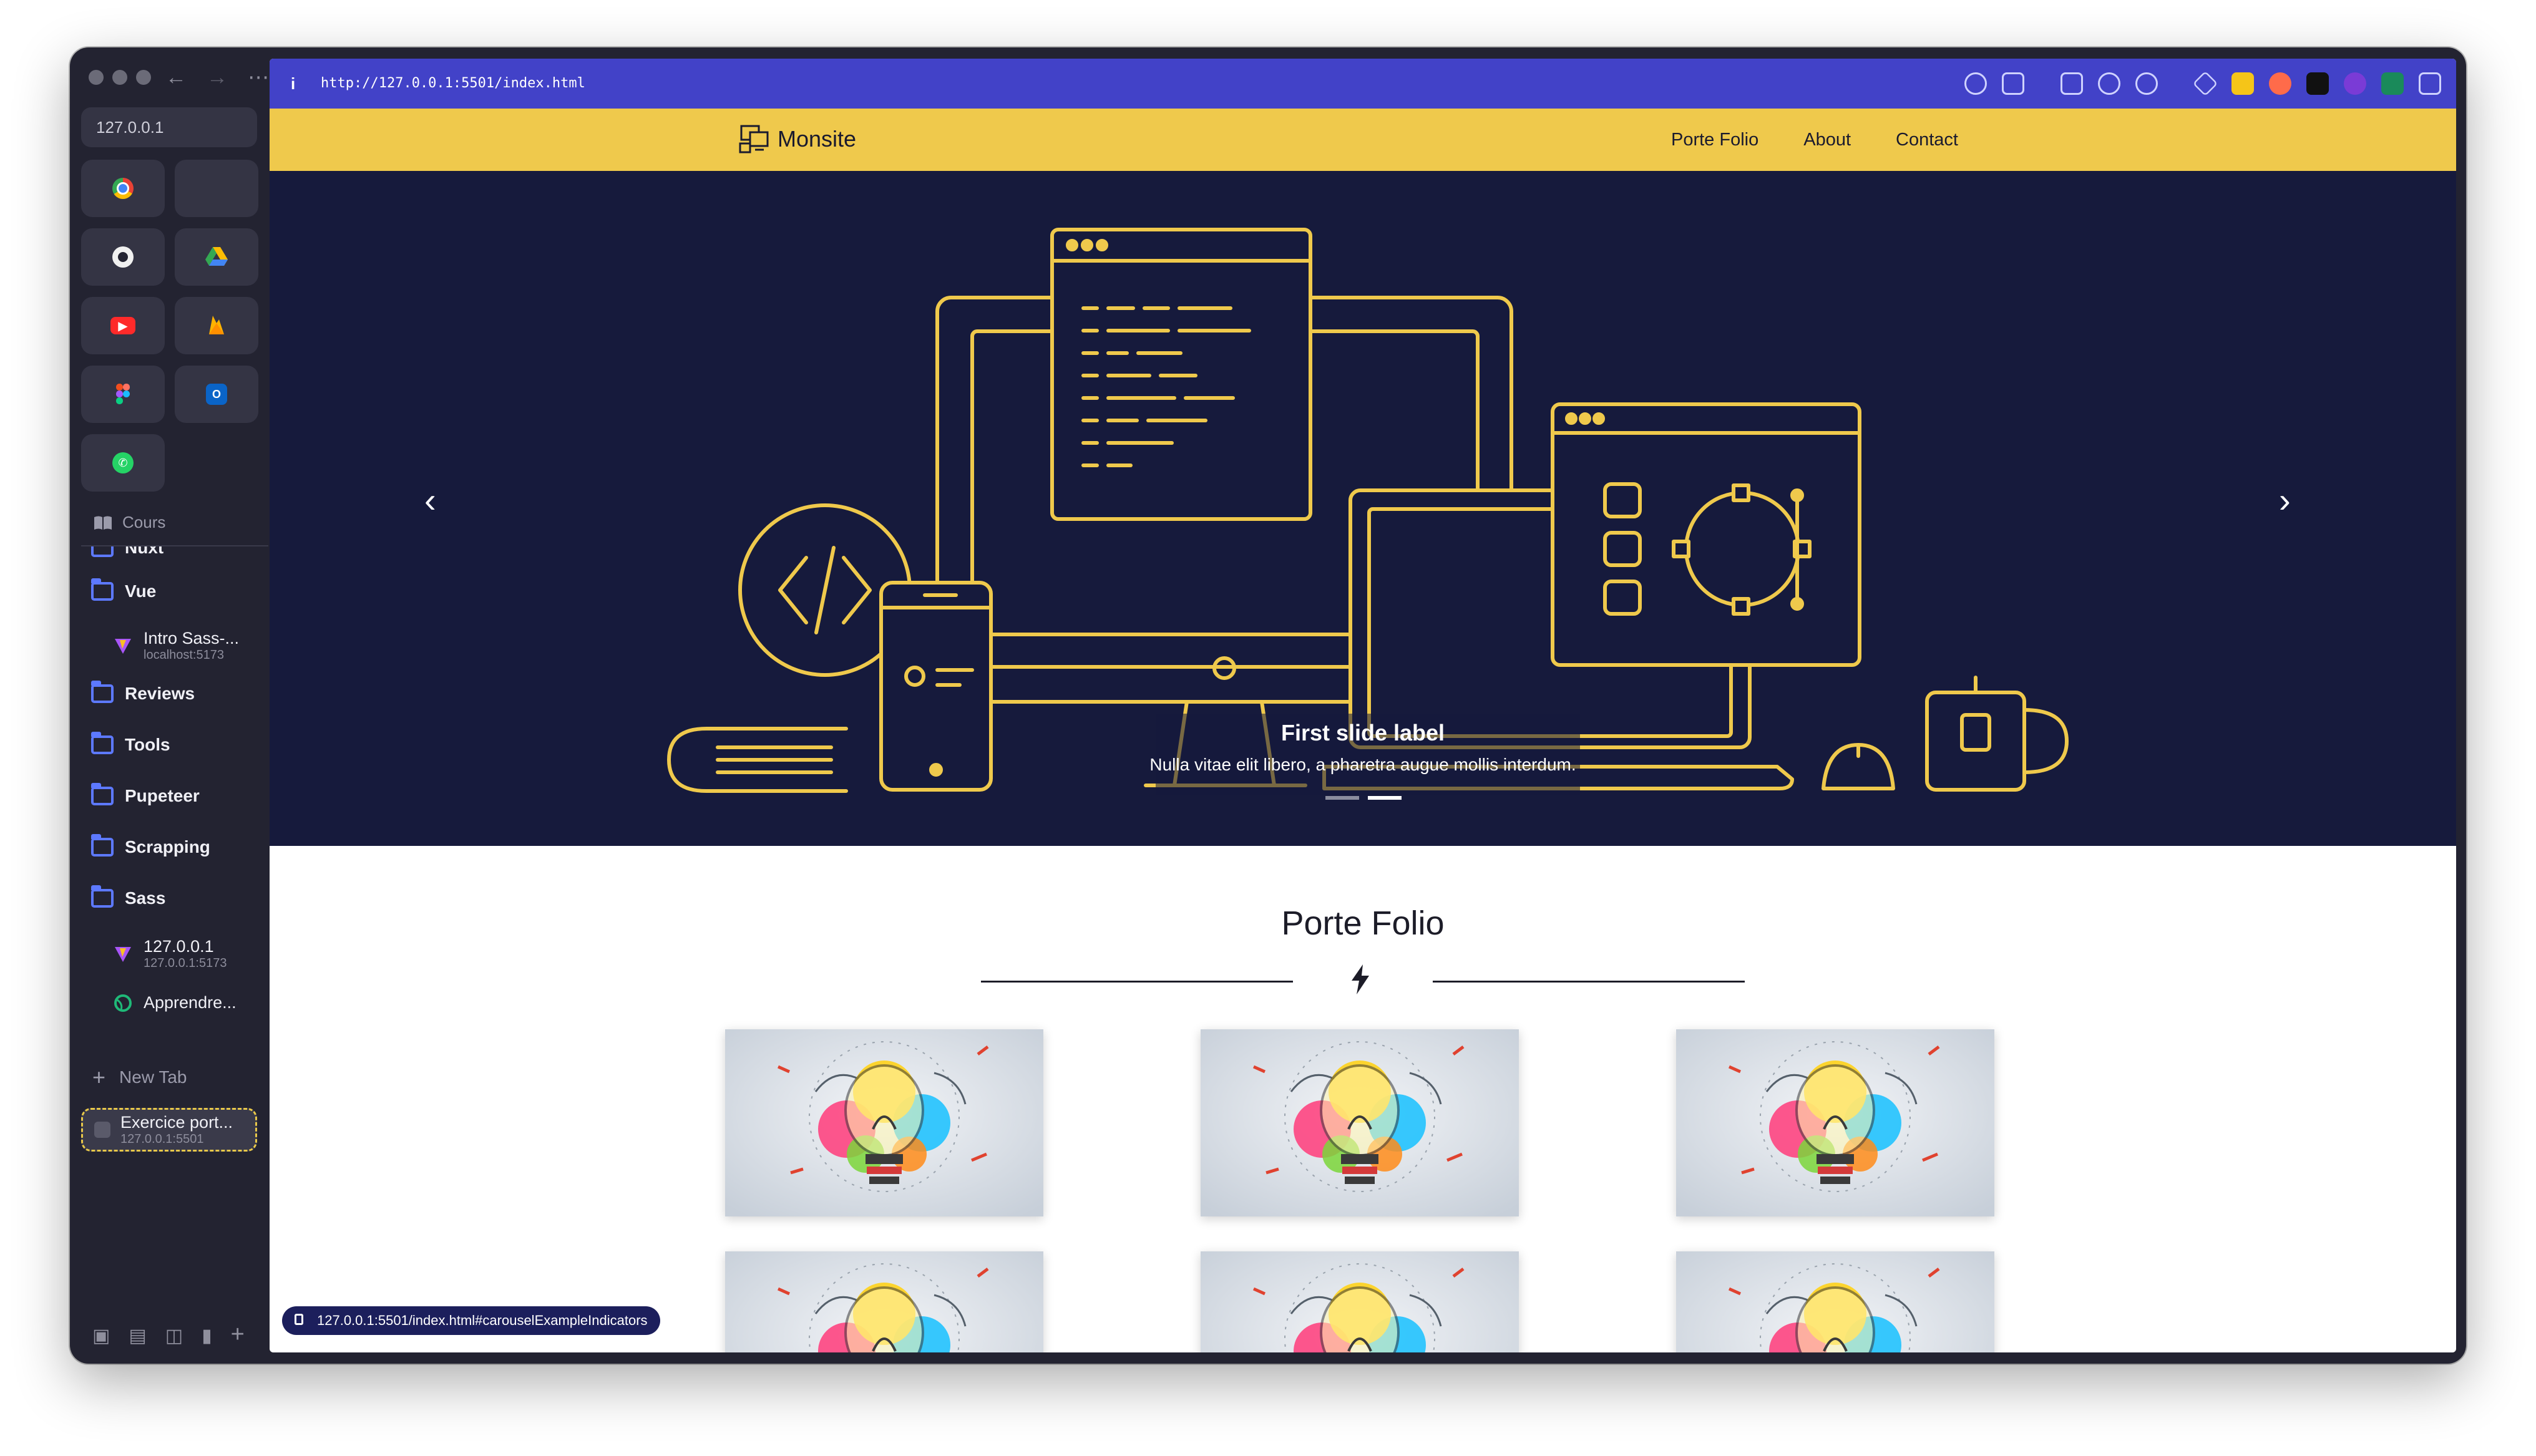  What do you see at coordinates (124, 589) in the screenshot?
I see `sidebar-folder-vue: Vue` at bounding box center [124, 589].